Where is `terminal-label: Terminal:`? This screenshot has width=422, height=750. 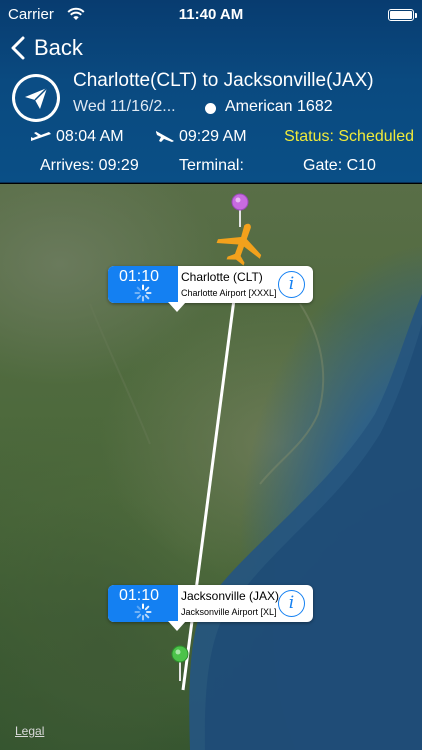
terminal-label: Terminal: is located at coordinates (211, 165).